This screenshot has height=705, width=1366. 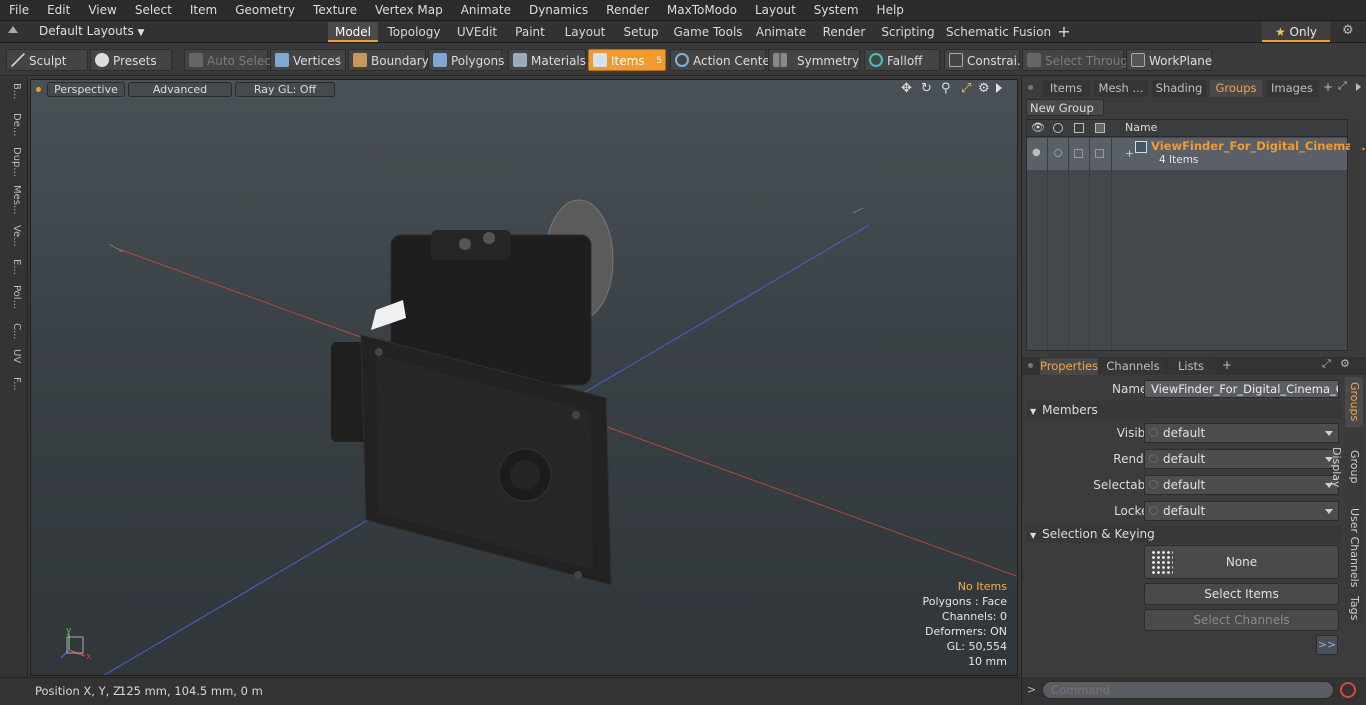 What do you see at coordinates (91, 31) in the screenshot?
I see `layout-selector: Default Layouts ▼` at bounding box center [91, 31].